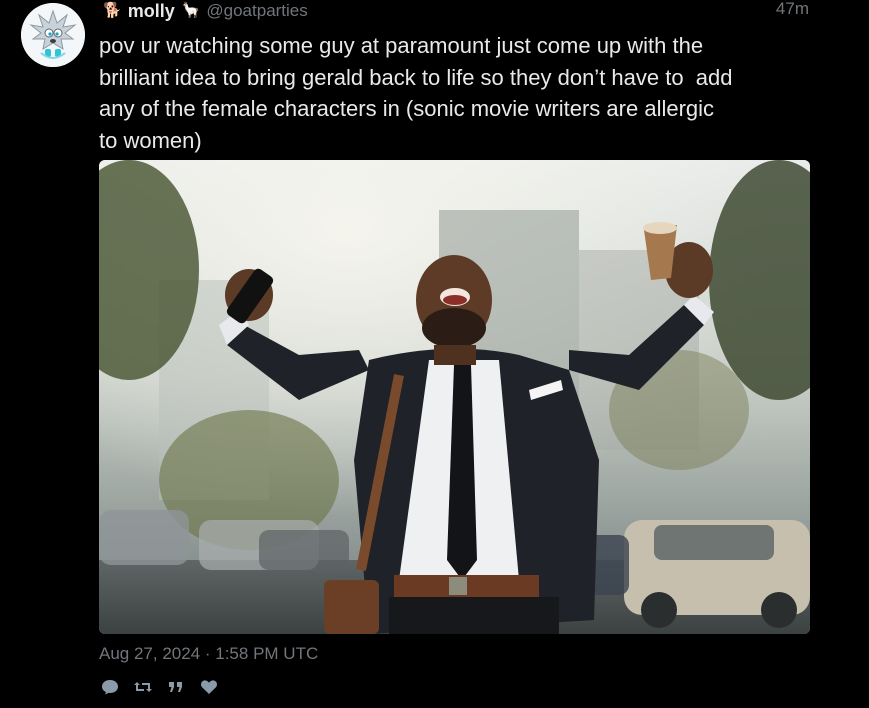  I want to click on avatar-image, so click(53, 35).